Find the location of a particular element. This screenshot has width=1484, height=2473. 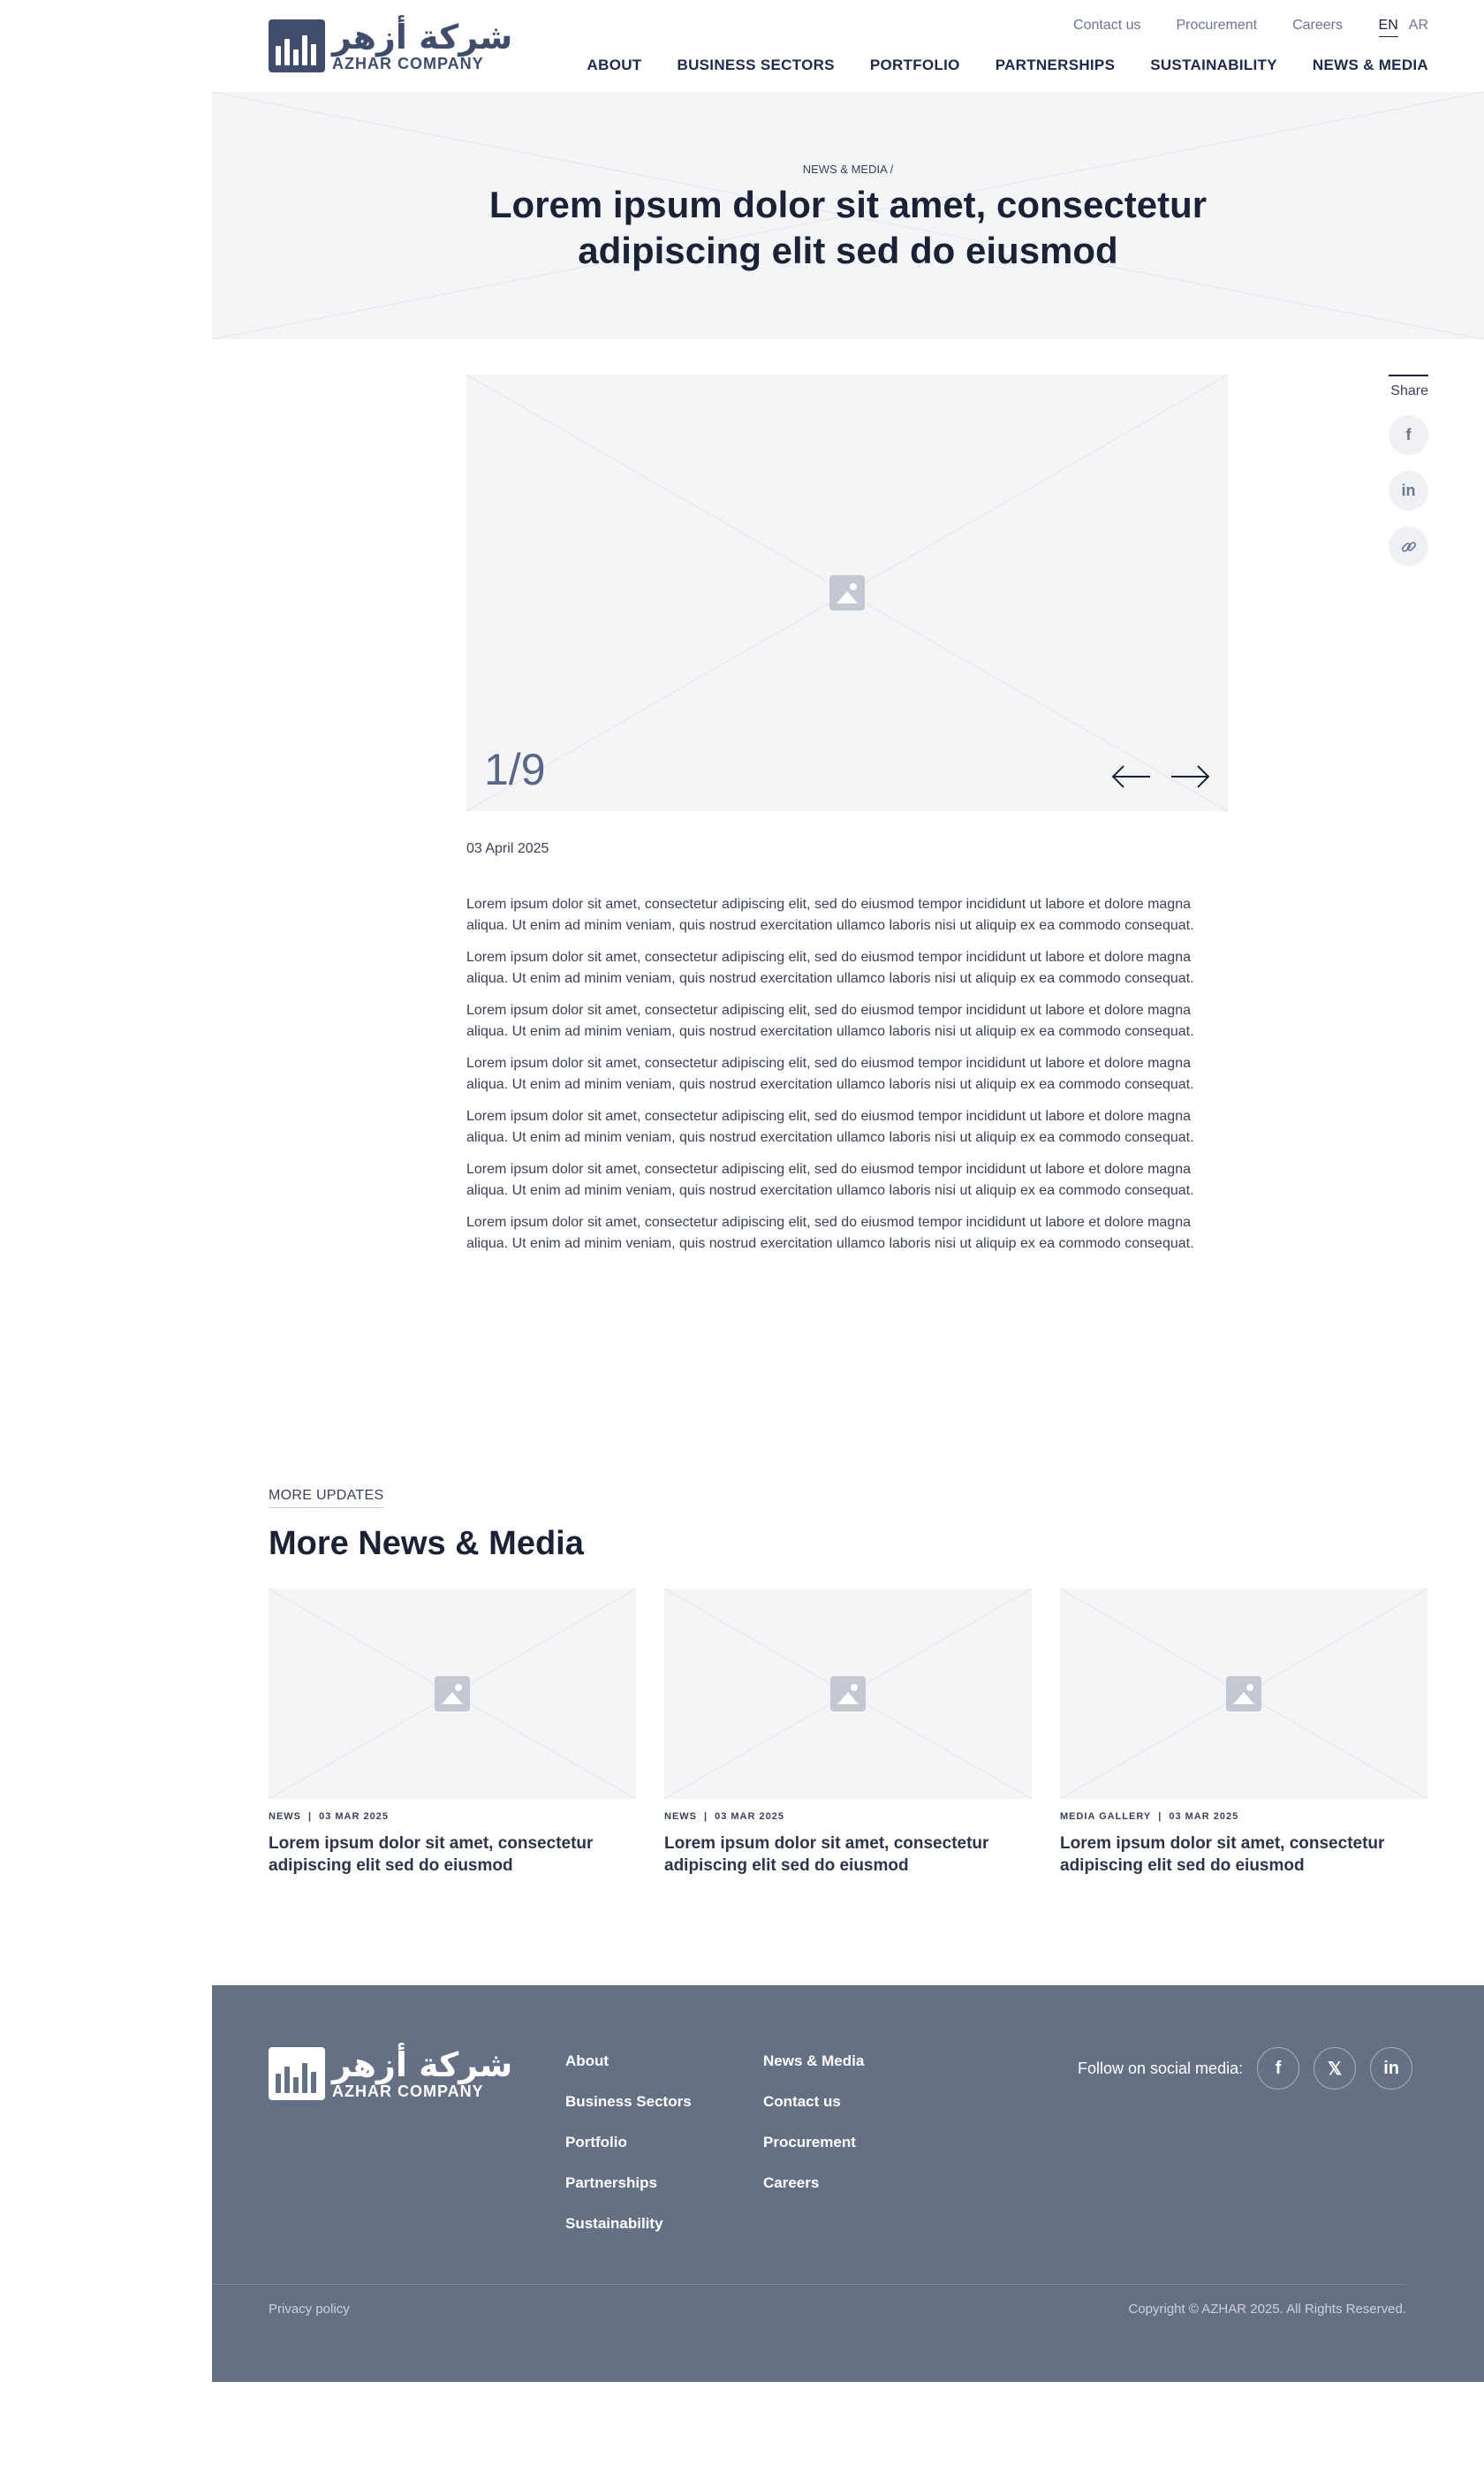

footer-link-sustainability: Sustainability is located at coordinates (628, 2224).